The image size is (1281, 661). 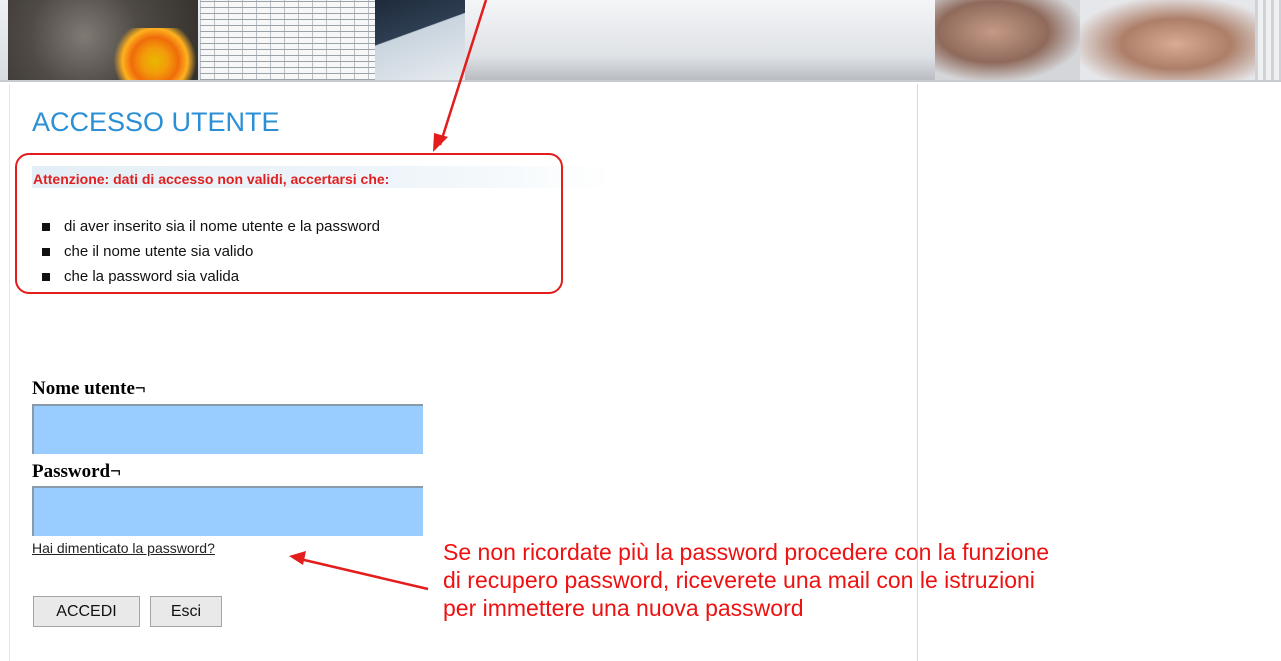 I want to click on password-input, so click(x=227, y=511).